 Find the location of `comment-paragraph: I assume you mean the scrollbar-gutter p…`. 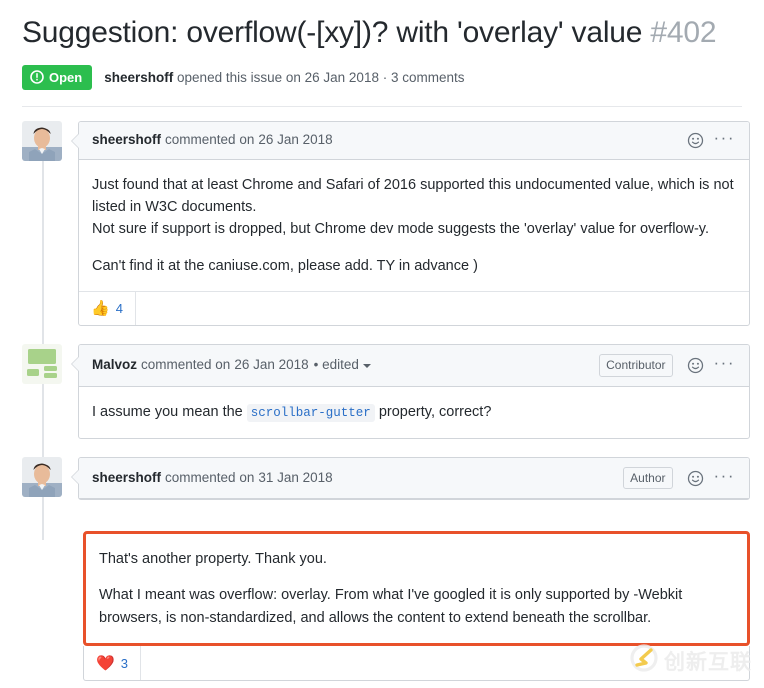

comment-paragraph: I assume you mean the scrollbar-gutter p… is located at coordinates (413, 412).